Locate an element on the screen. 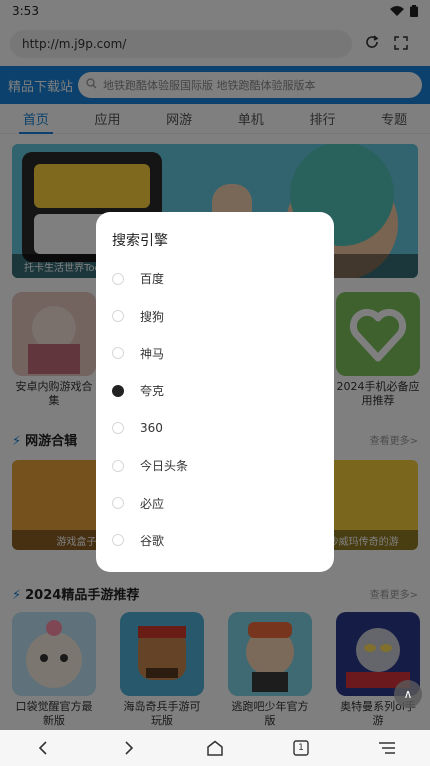 This screenshot has height=766, width=430. engine-option: 搜狗 is located at coordinates (215, 315).